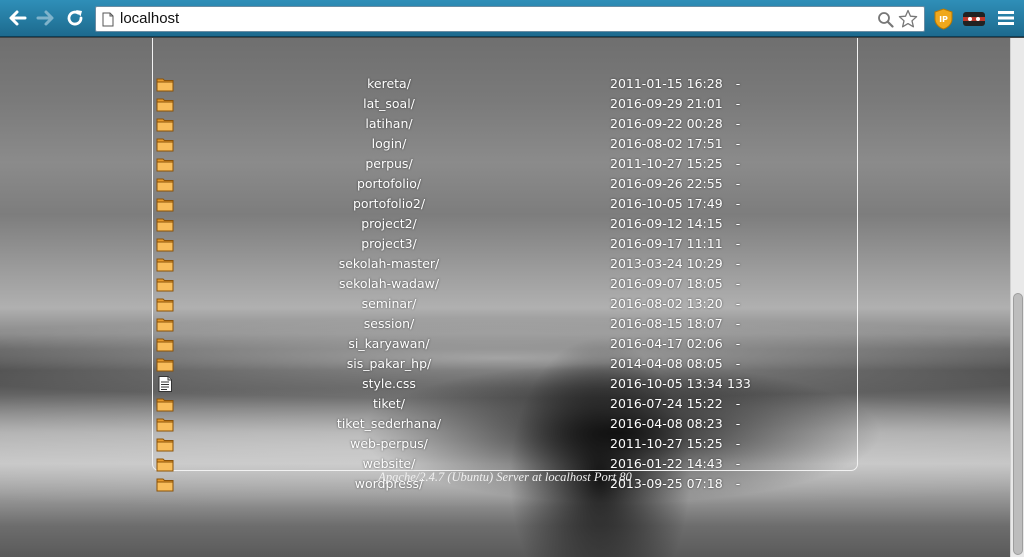 Image resolution: width=1024 pixels, height=557 pixels. What do you see at coordinates (666, 243) in the screenshot?
I see `entry-date: 2016-09-17 11:11` at bounding box center [666, 243].